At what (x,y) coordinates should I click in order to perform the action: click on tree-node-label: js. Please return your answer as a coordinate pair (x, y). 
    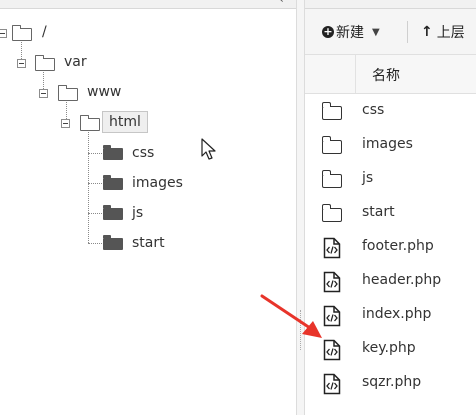
    Looking at the image, I should click on (137, 213).